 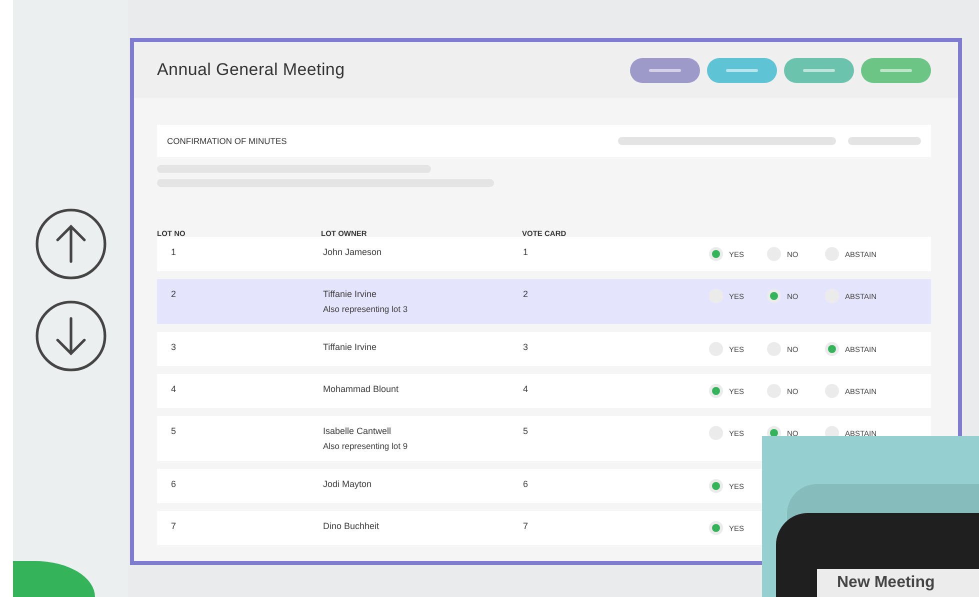 I want to click on lot-owner-name: Mohammad Blount, so click(x=361, y=389).